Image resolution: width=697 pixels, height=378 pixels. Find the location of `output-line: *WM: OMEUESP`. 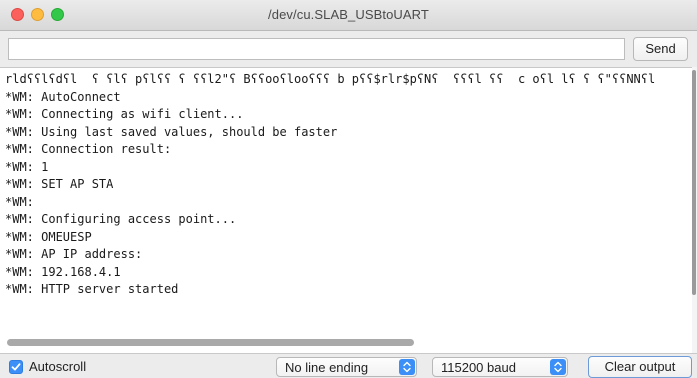

output-line: *WM: OMEUESP is located at coordinates (48, 236).